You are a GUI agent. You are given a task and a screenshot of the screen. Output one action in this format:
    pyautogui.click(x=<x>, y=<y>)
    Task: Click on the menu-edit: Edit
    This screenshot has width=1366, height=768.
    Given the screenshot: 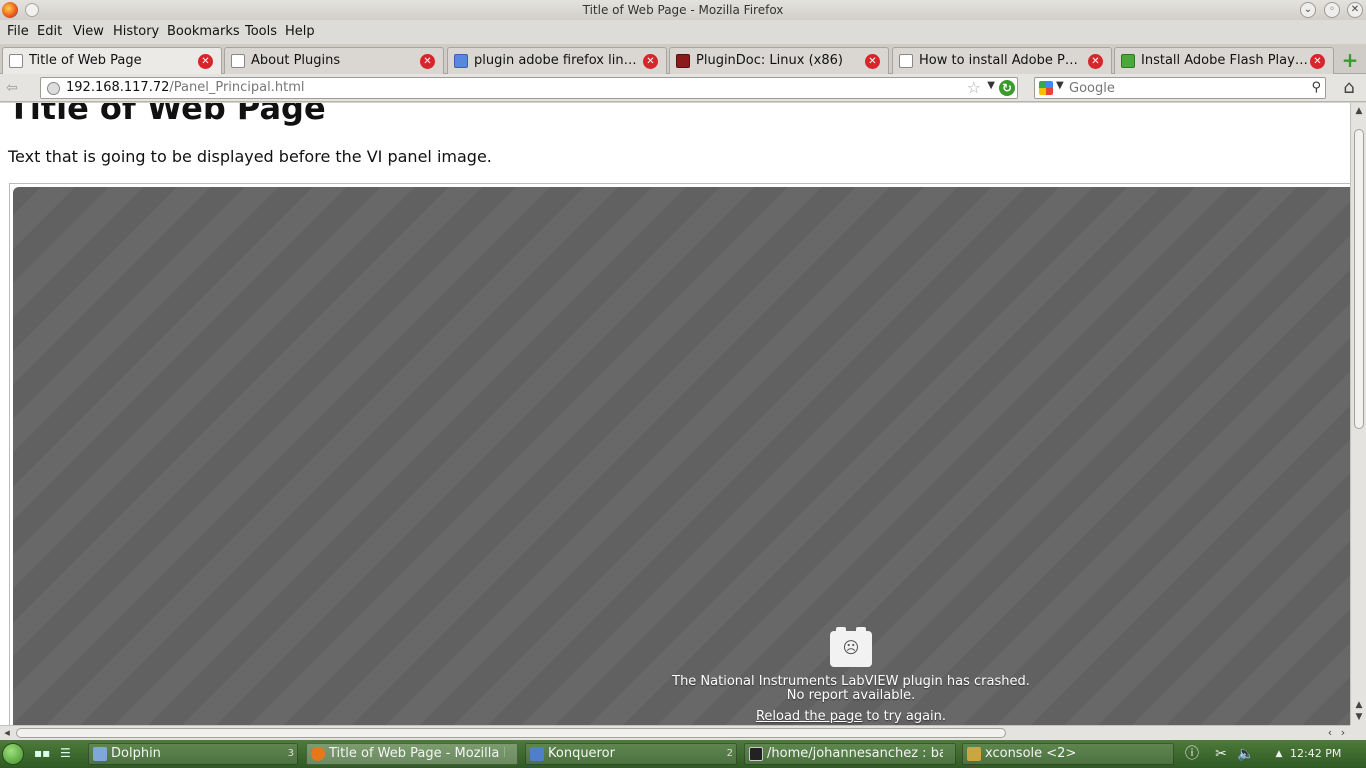 What is the action you would take?
    pyautogui.click(x=49, y=31)
    